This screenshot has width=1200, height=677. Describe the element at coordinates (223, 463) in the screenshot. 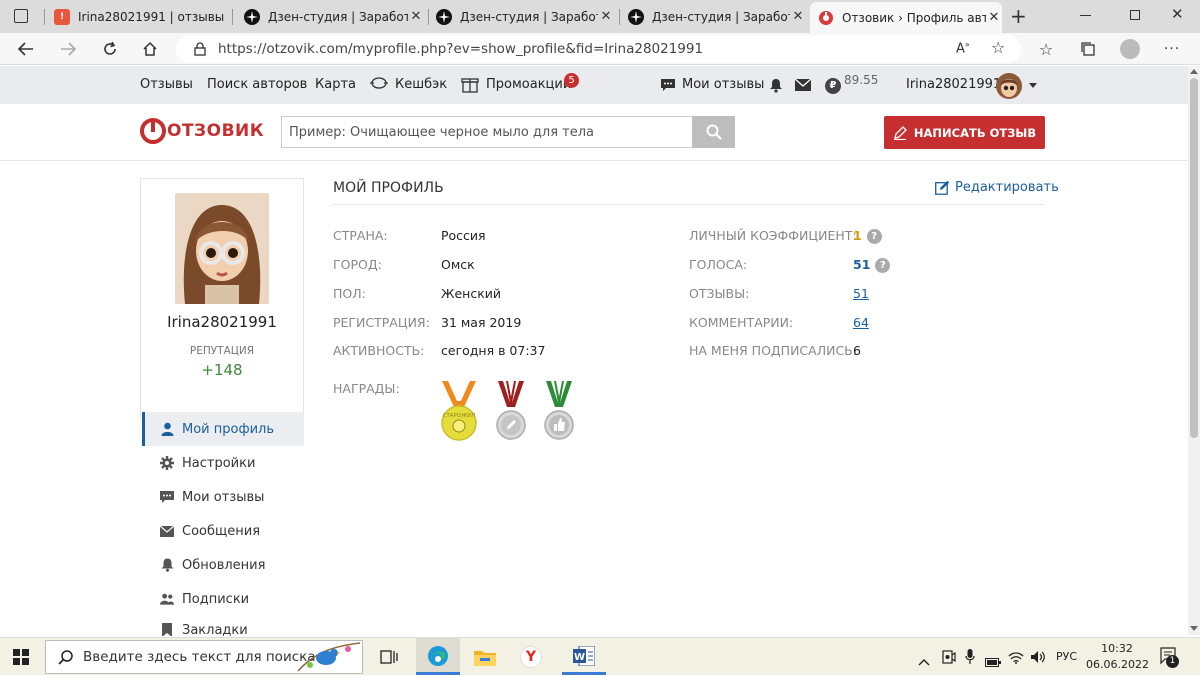

I see `sidebar-item-settings: Настройки` at that location.